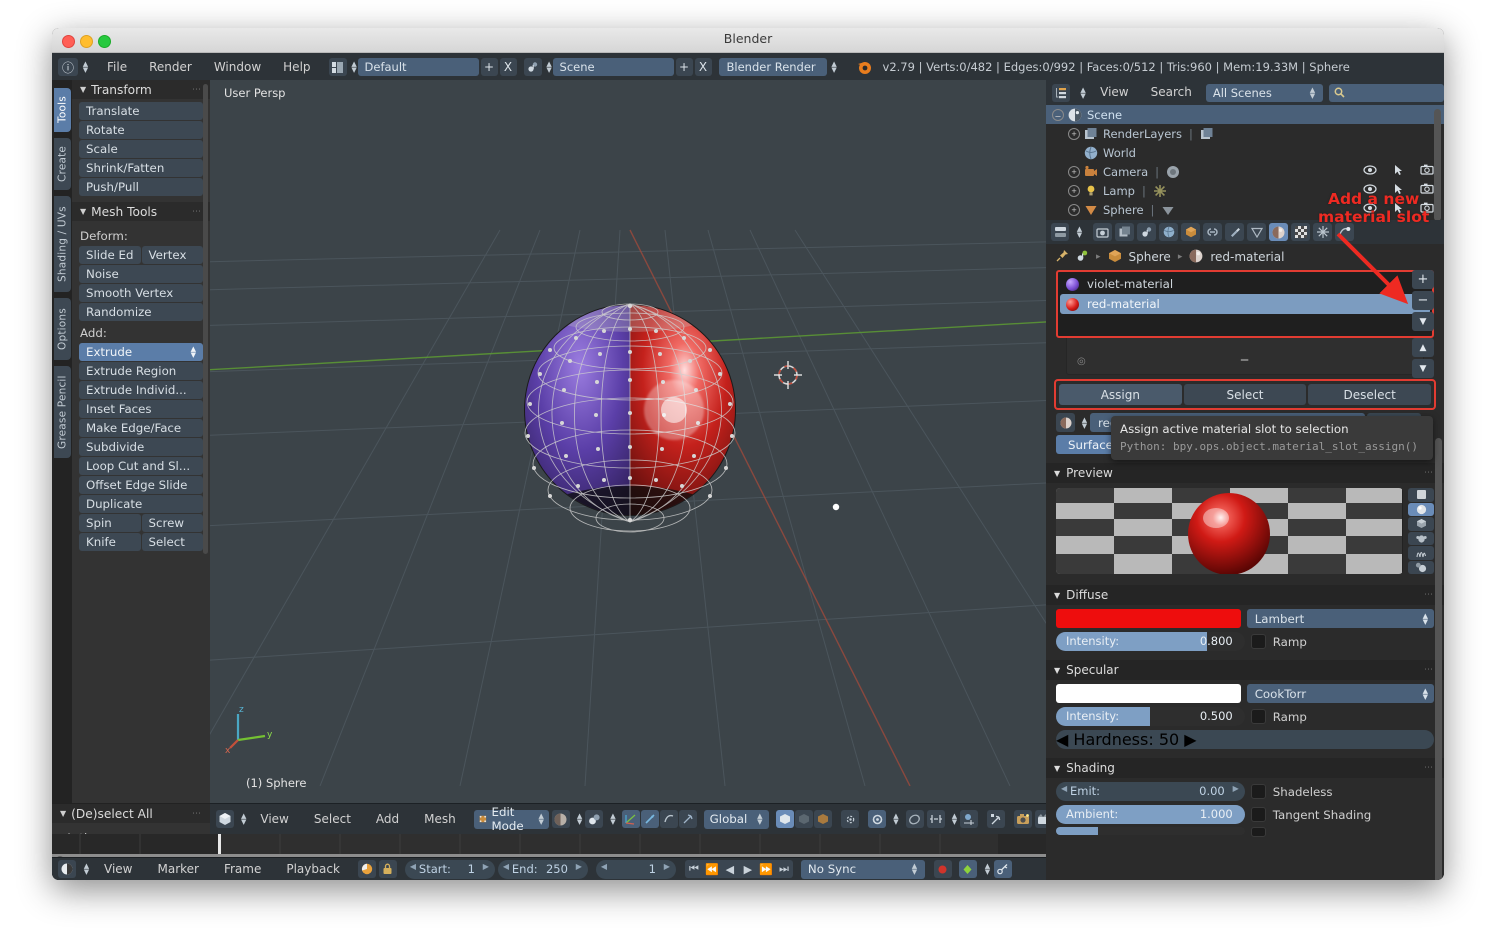 Image resolution: width=1494 pixels, height=951 pixels. What do you see at coordinates (205, 319) in the screenshot?
I see `tool-shelf-scrollbar` at bounding box center [205, 319].